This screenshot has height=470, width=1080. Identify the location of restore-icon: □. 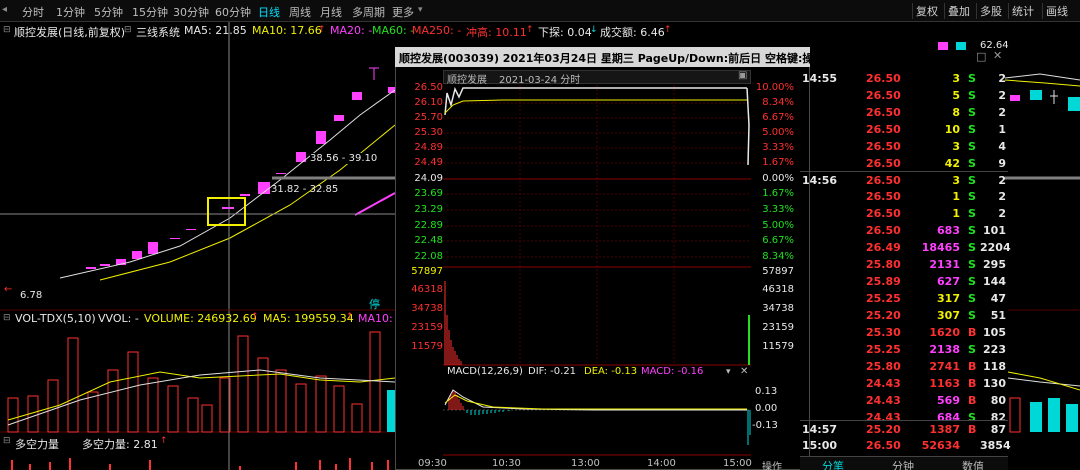
(981, 56).